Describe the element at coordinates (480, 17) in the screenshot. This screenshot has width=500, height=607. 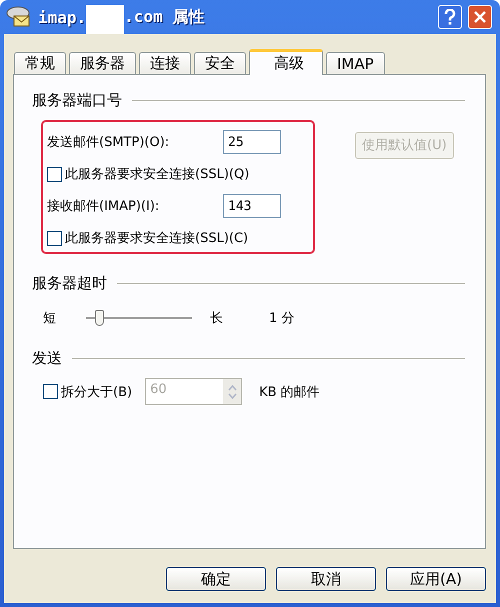
I see `close-icon` at that location.